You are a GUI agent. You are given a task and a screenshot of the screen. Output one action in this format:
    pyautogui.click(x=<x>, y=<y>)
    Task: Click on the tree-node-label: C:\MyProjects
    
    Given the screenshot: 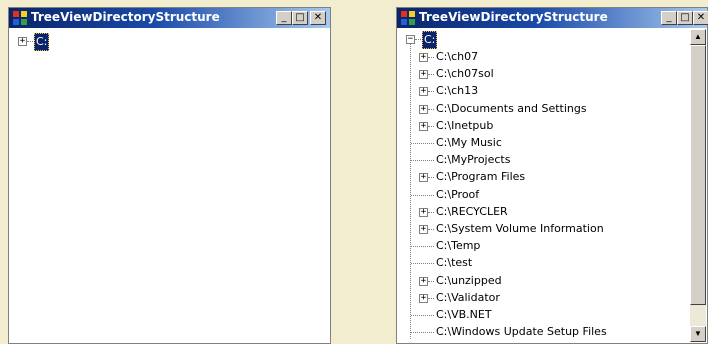 What is the action you would take?
    pyautogui.click(x=473, y=160)
    